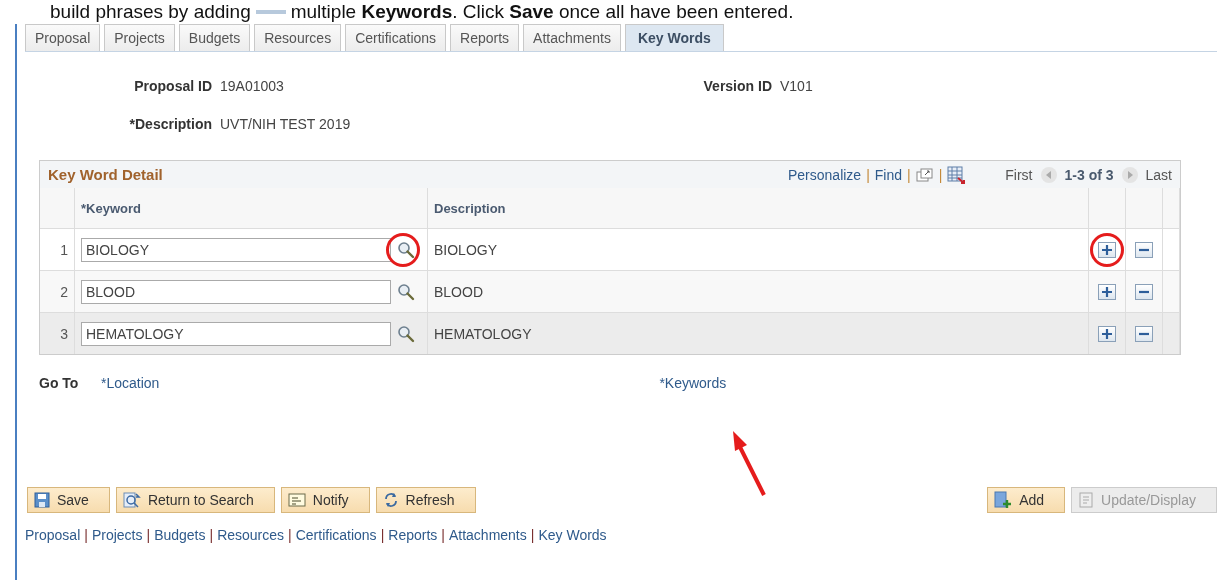 The width and height of the screenshot is (1217, 580). Describe the element at coordinates (425, 500) in the screenshot. I see `toolbar-button: Refresh` at that location.